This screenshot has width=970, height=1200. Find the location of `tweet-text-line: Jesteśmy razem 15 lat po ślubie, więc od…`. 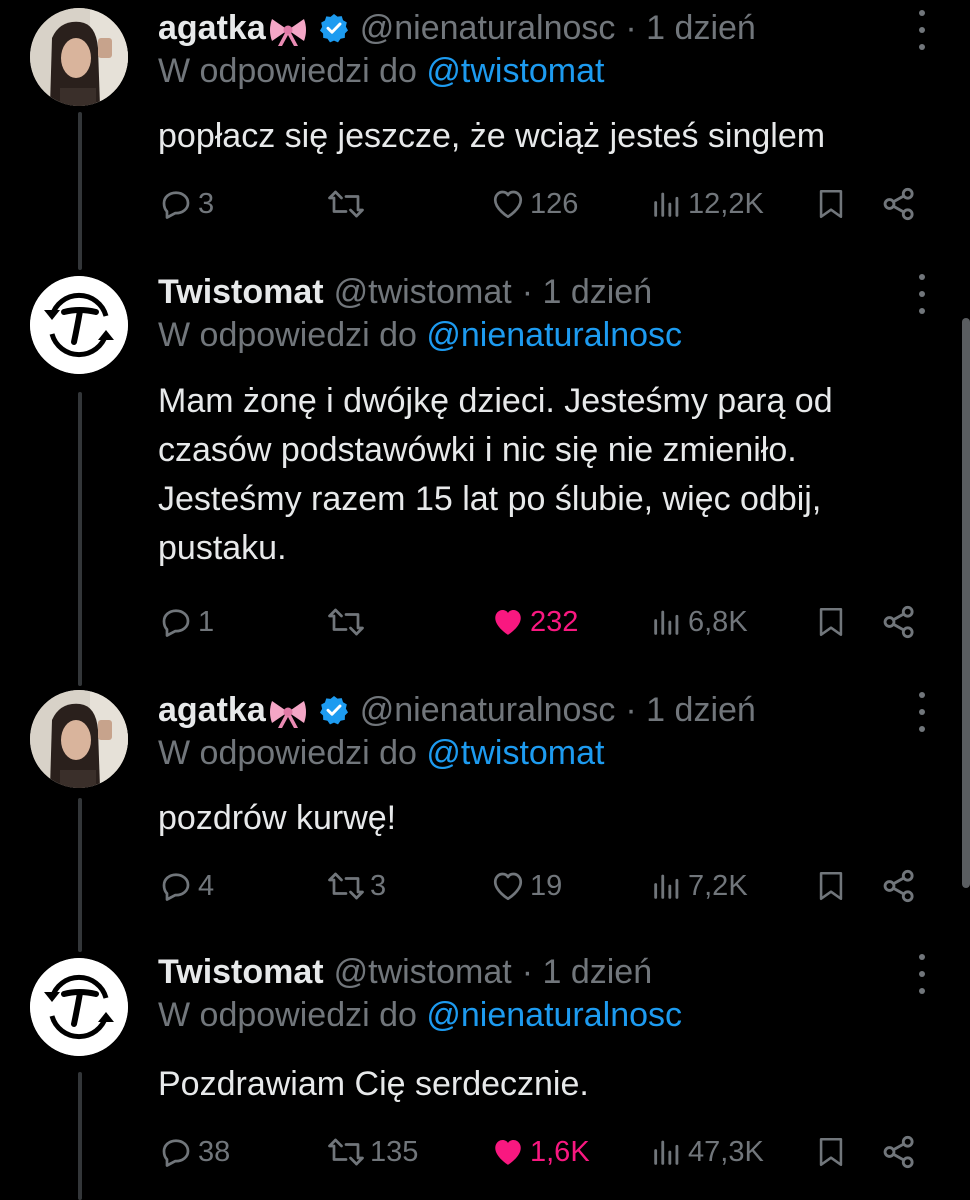

tweet-text-line: Jesteśmy razem 15 lat po ślubie, więc od… is located at coordinates (490, 499).